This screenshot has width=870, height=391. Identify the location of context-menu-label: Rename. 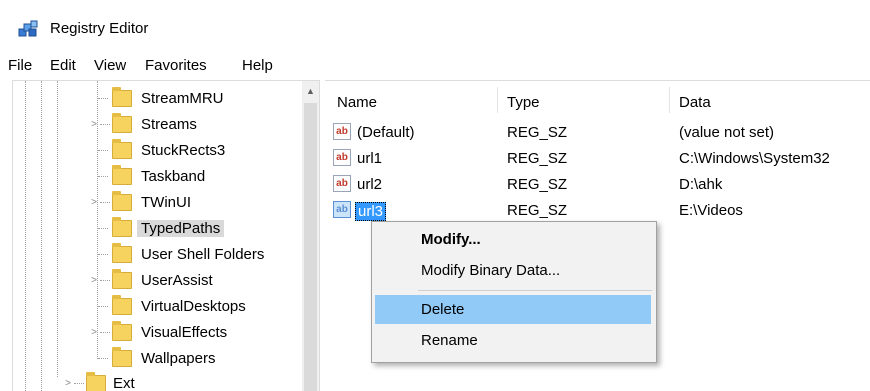
(449, 340).